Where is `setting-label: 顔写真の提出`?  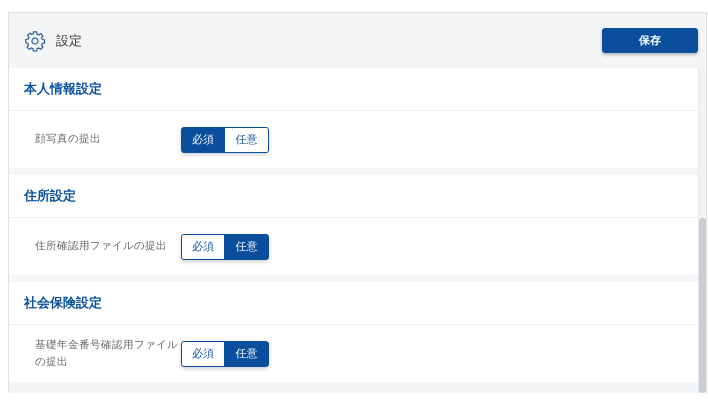 setting-label: 顔写真の提出 is located at coordinates (68, 140).